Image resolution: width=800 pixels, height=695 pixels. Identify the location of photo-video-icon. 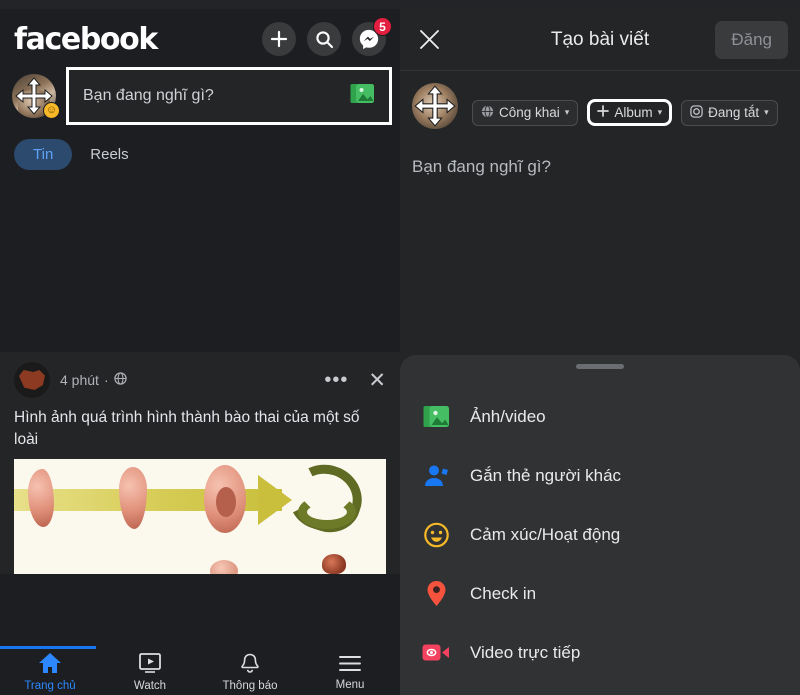
(436, 417).